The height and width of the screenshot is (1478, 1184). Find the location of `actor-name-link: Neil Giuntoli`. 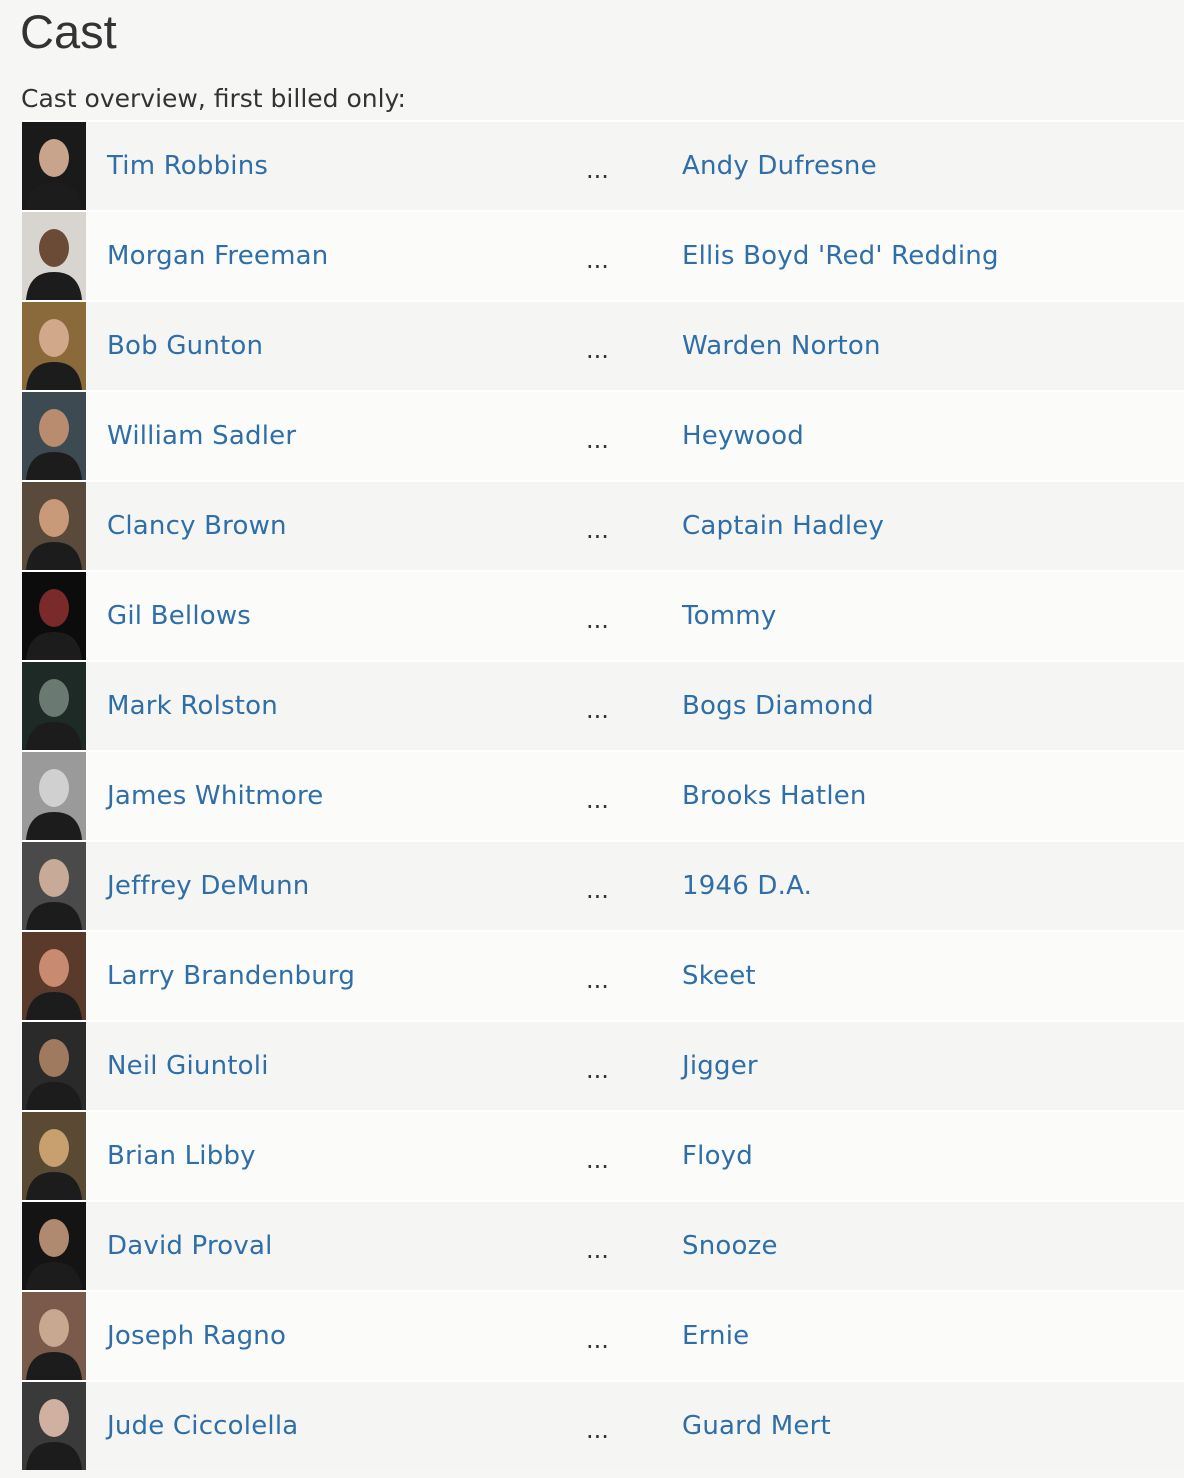

actor-name-link: Neil Giuntoli is located at coordinates (188, 1066).